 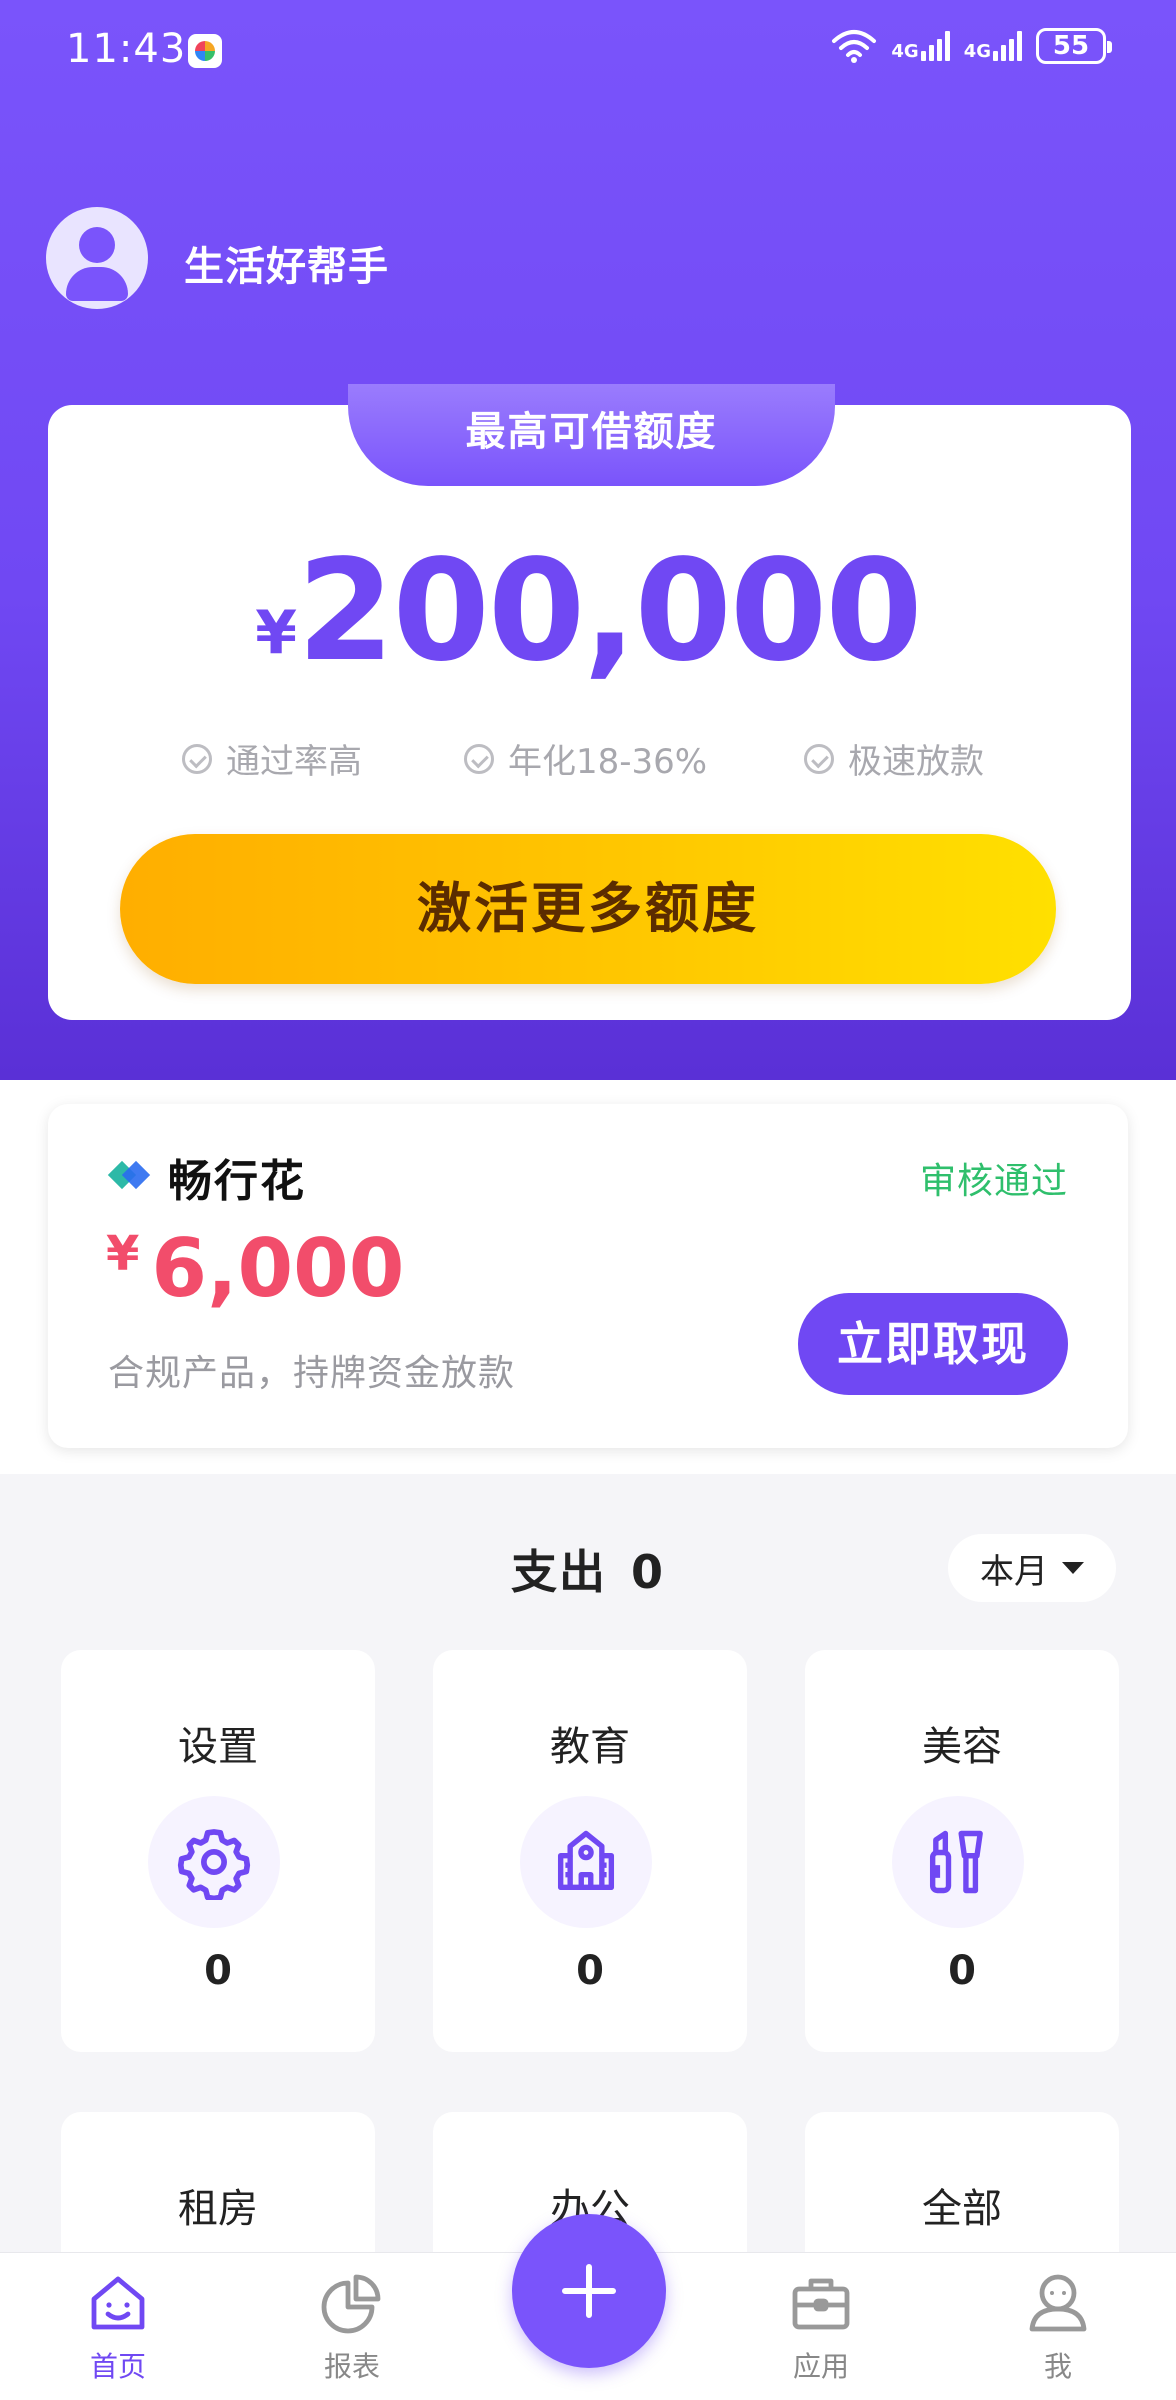 What do you see at coordinates (286, 267) in the screenshot?
I see `app-name: 生活好帮手` at bounding box center [286, 267].